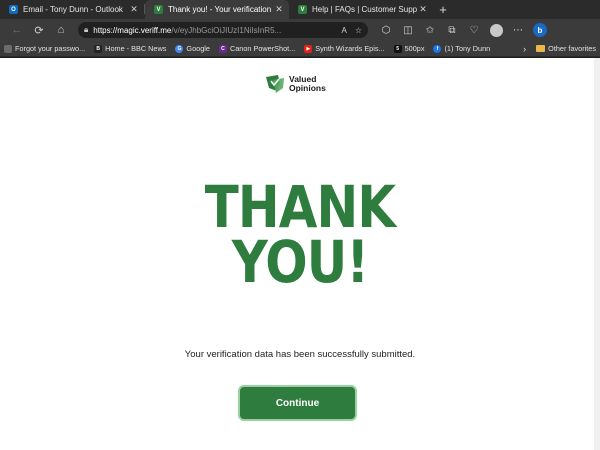 This screenshot has width=600, height=450. I want to click on continue-button-label: Continue, so click(297, 403).